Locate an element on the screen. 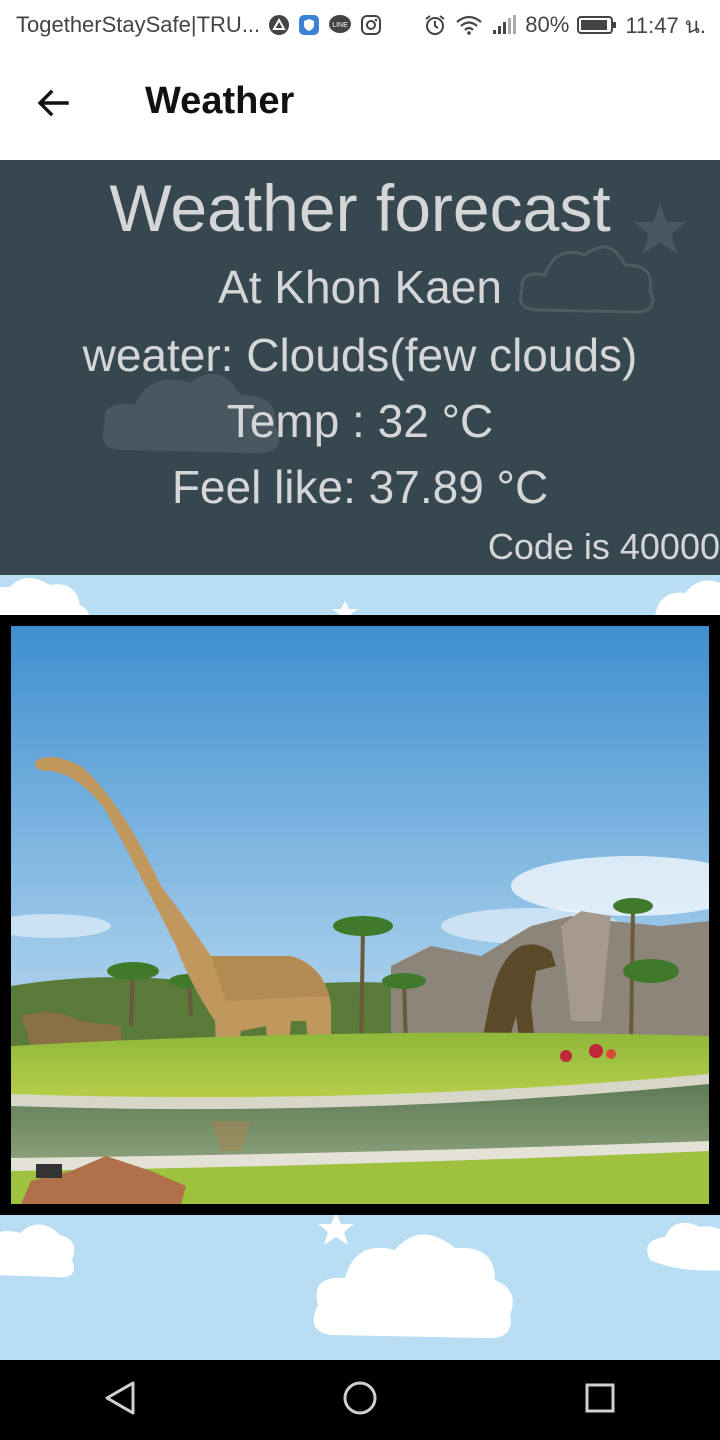  status-bar-left: TogetherStaySafe|TRU... LINE is located at coordinates (199, 25).